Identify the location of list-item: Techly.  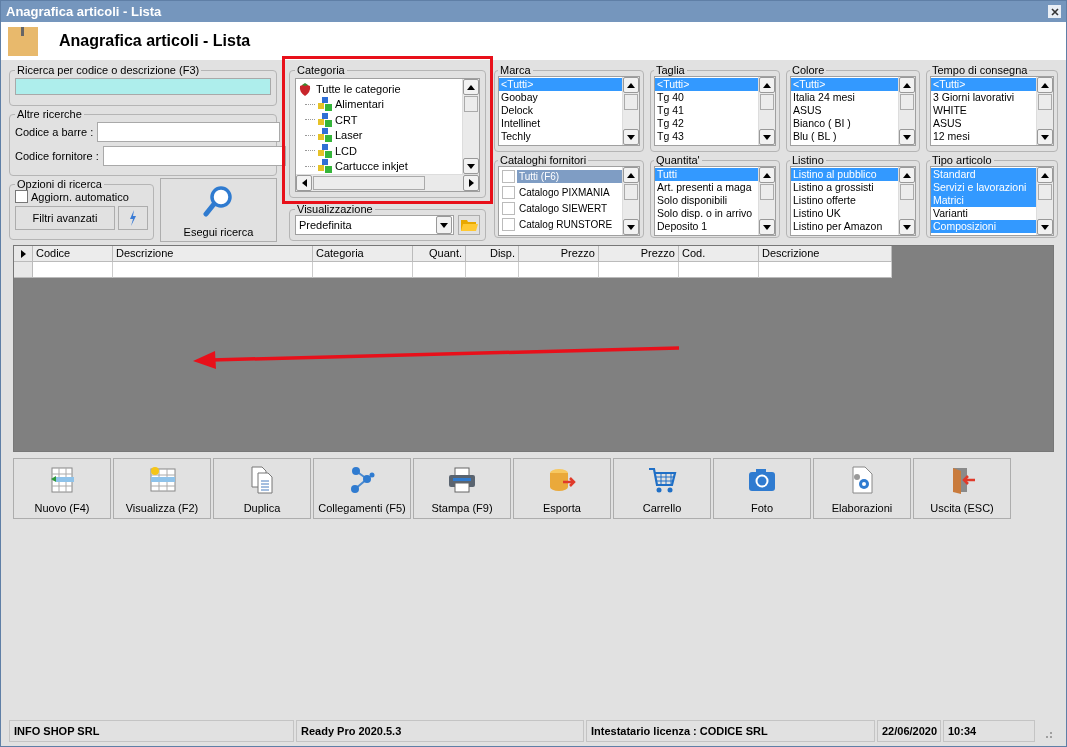
(560, 136).